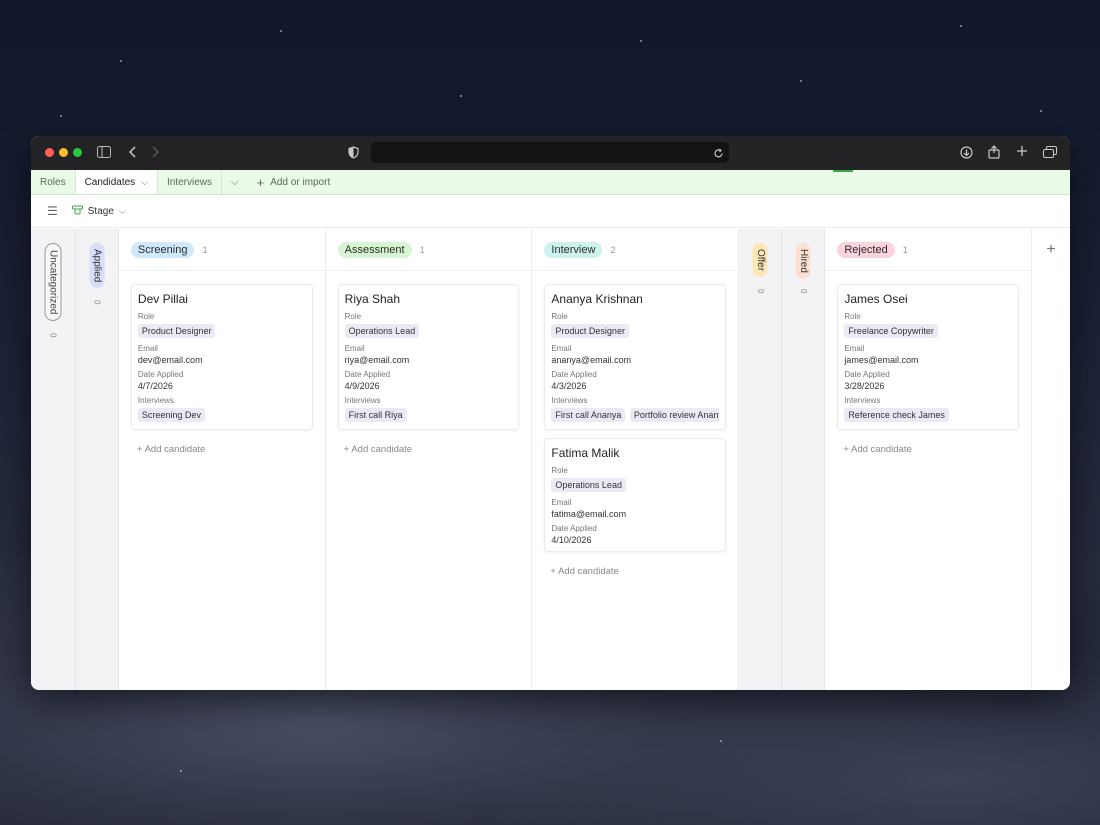  What do you see at coordinates (162, 249) in the screenshot?
I see `column-label: Screening` at bounding box center [162, 249].